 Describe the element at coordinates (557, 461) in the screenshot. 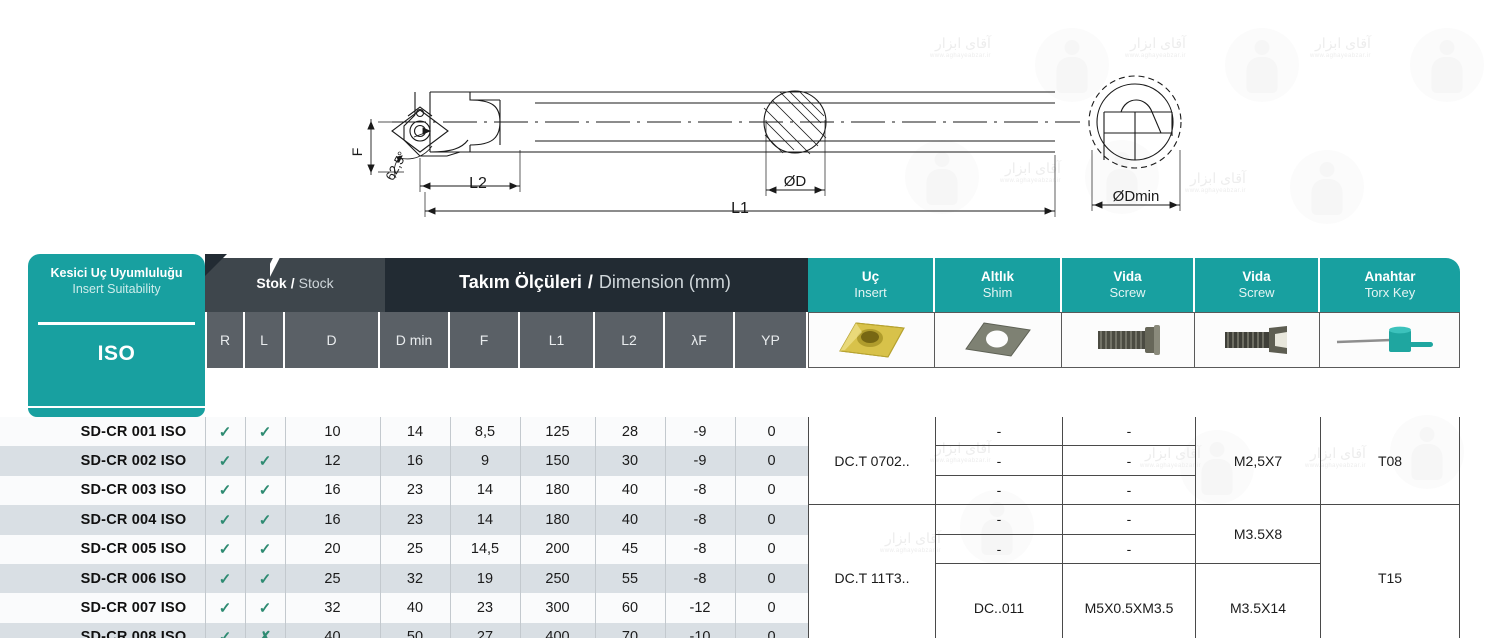

I see `cell-l1: 150` at that location.